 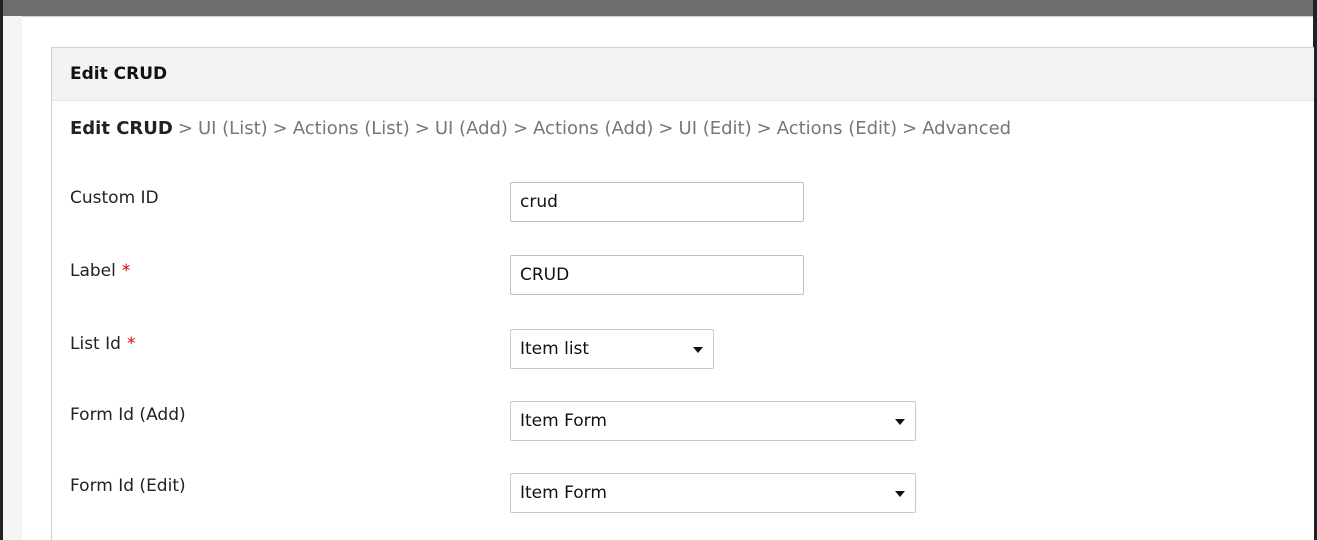 I want to click on breadcrumb-step-edit-crud: Edit CRUD, so click(x=121, y=128).